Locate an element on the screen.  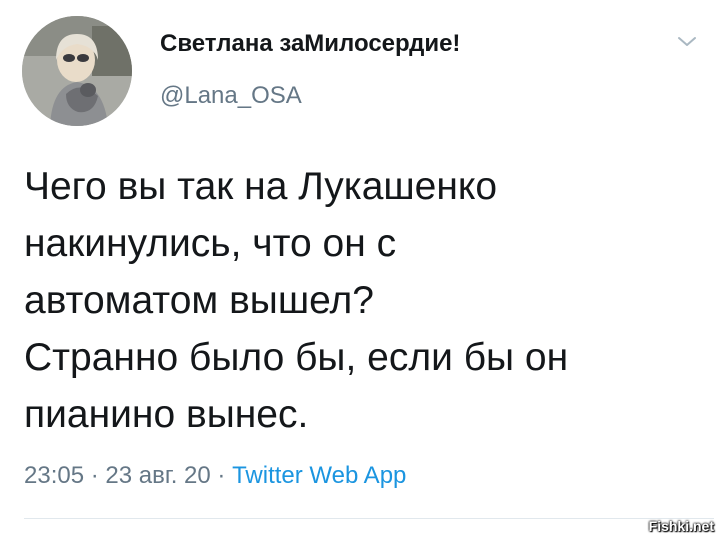
tweet-text-line: пианино вынес. is located at coordinates (166, 414).